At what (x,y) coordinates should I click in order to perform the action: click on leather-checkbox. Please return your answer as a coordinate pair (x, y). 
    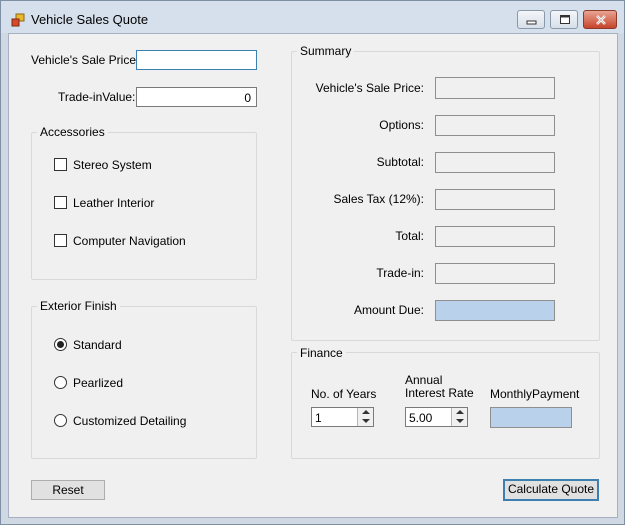
    Looking at the image, I should click on (60, 202).